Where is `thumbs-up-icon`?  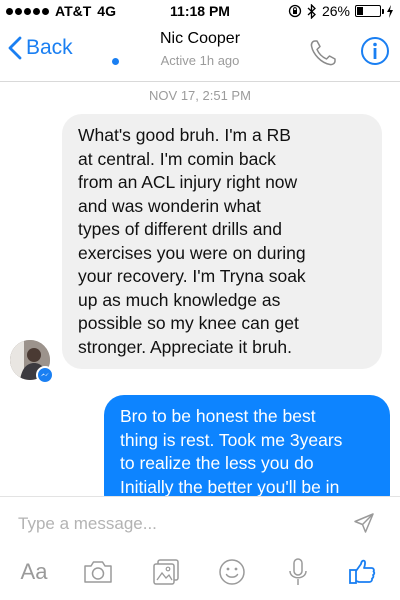 thumbs-up-icon is located at coordinates (362, 571).